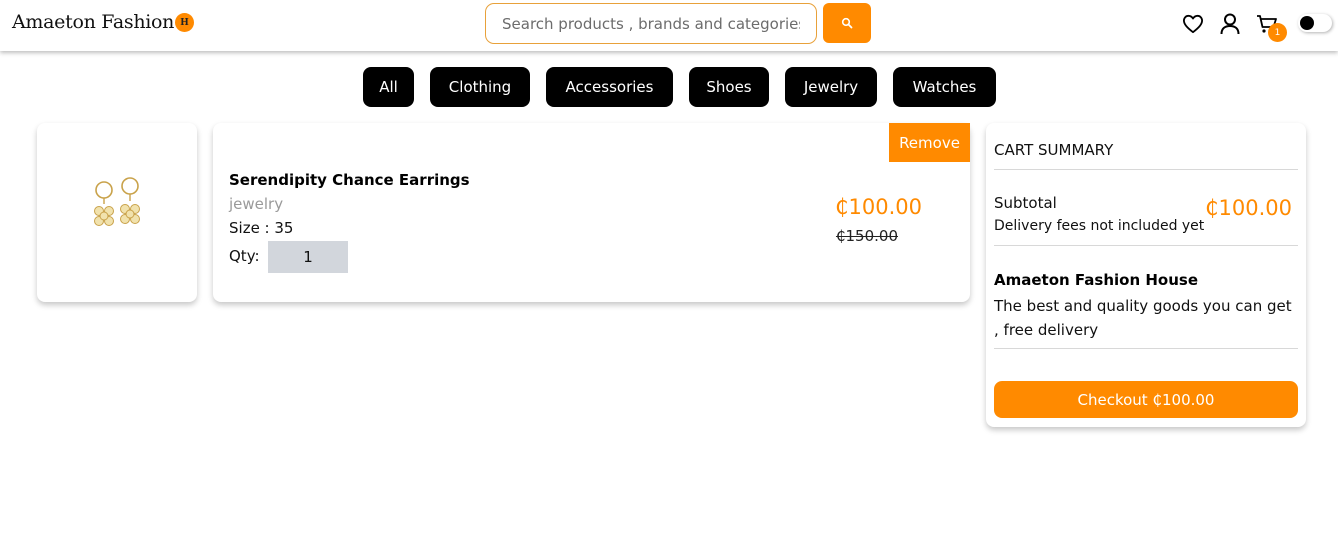 This screenshot has height=552, width=1338. What do you see at coordinates (944, 87) in the screenshot?
I see `category-watches: Watches` at bounding box center [944, 87].